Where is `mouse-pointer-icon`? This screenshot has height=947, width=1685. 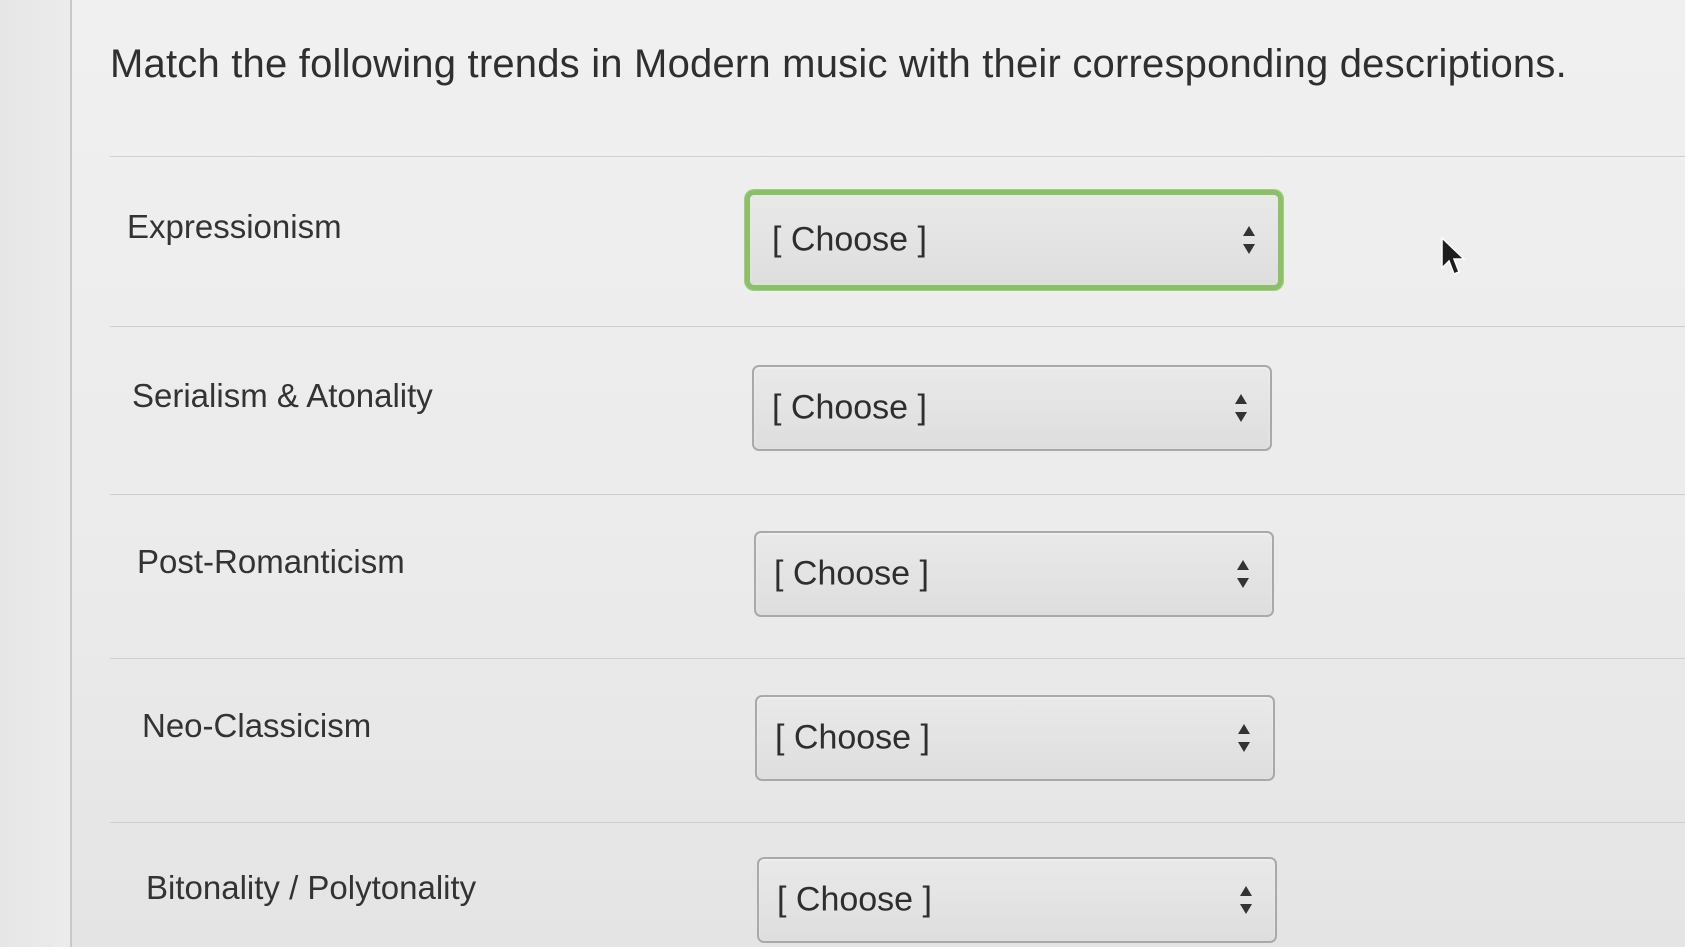
mouse-pointer-icon is located at coordinates (1453, 255).